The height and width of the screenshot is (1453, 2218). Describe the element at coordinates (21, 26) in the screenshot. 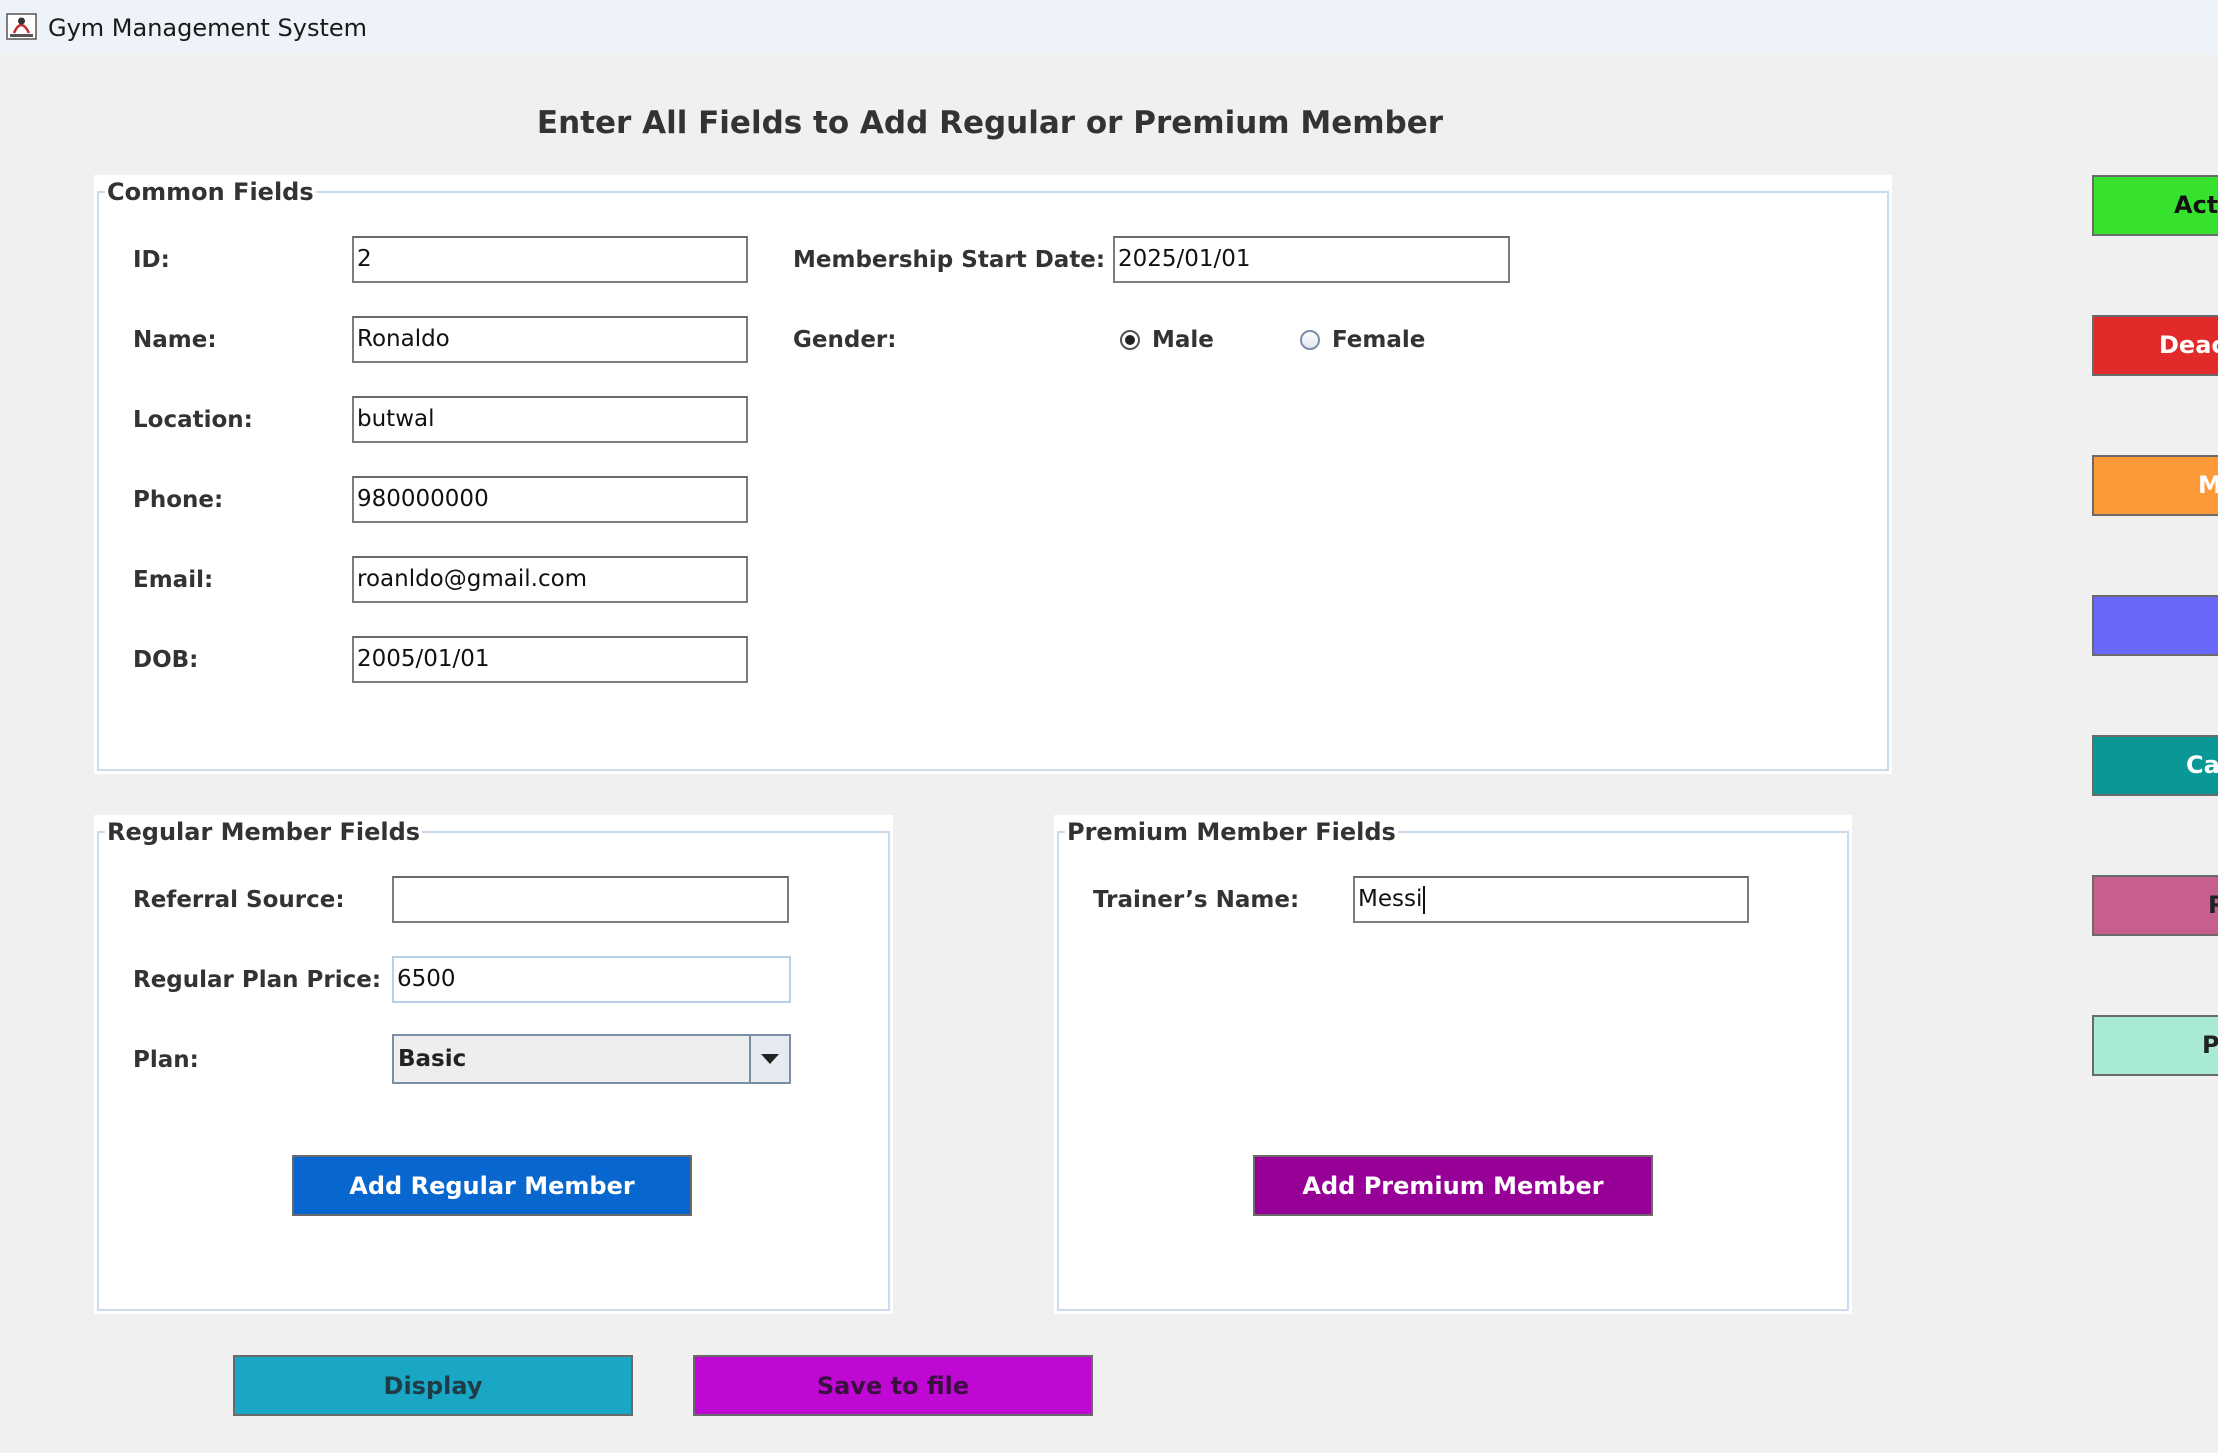

I see `java-app-icon` at that location.